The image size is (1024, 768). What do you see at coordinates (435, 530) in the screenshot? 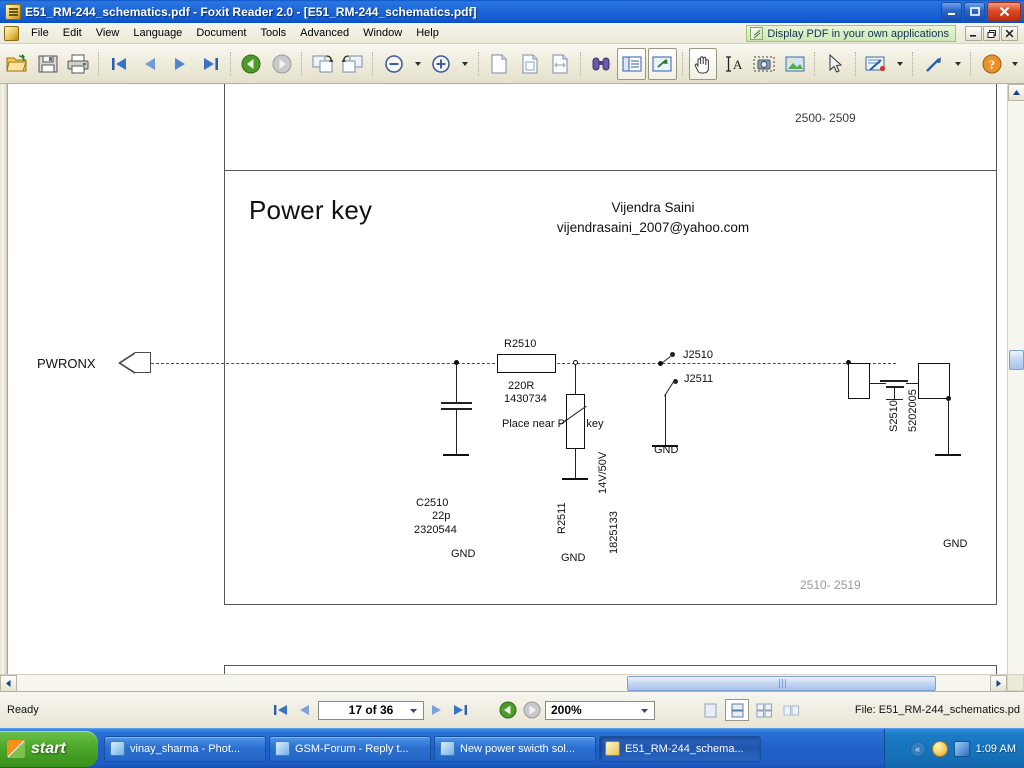
I see `capacitor-code: 2320544` at bounding box center [435, 530].